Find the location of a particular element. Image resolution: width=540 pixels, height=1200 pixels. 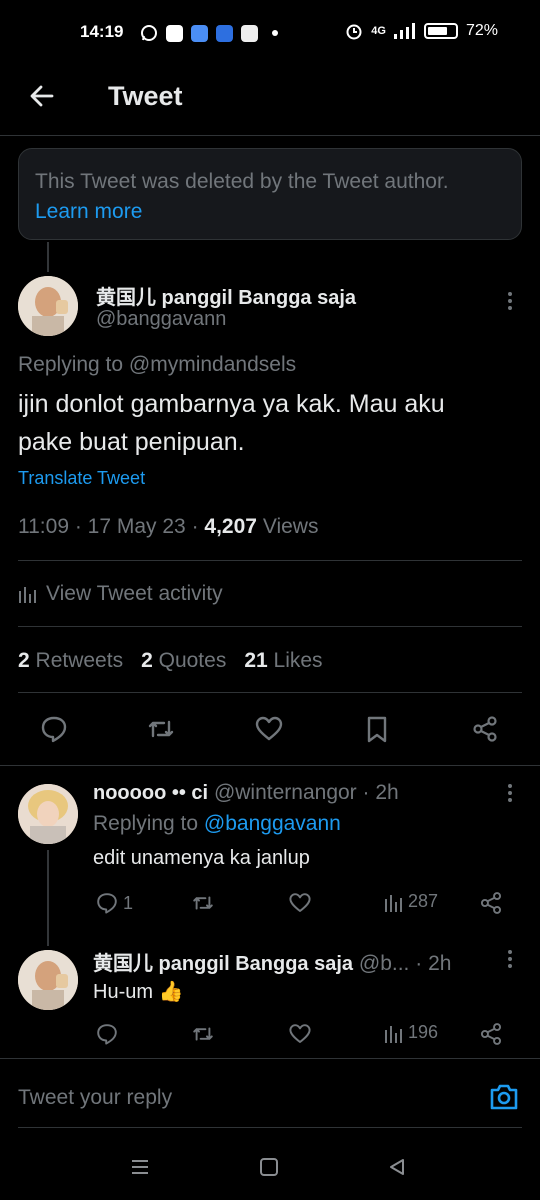

battery-icon is located at coordinates (440, 31).